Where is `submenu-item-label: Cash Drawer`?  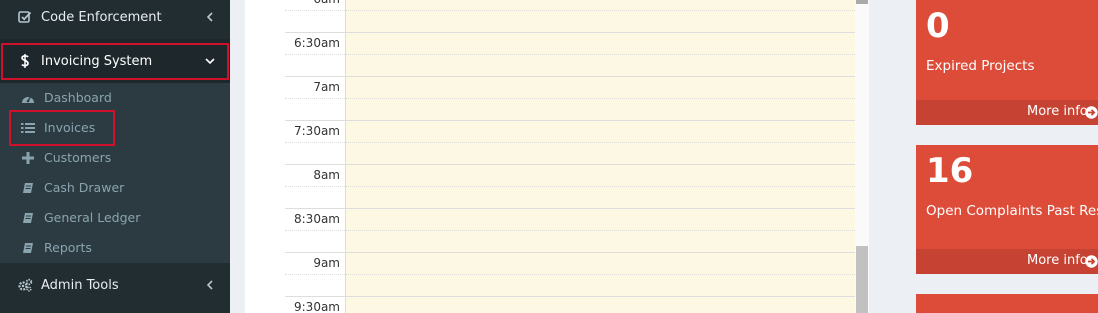 submenu-item-label: Cash Drawer is located at coordinates (84, 187).